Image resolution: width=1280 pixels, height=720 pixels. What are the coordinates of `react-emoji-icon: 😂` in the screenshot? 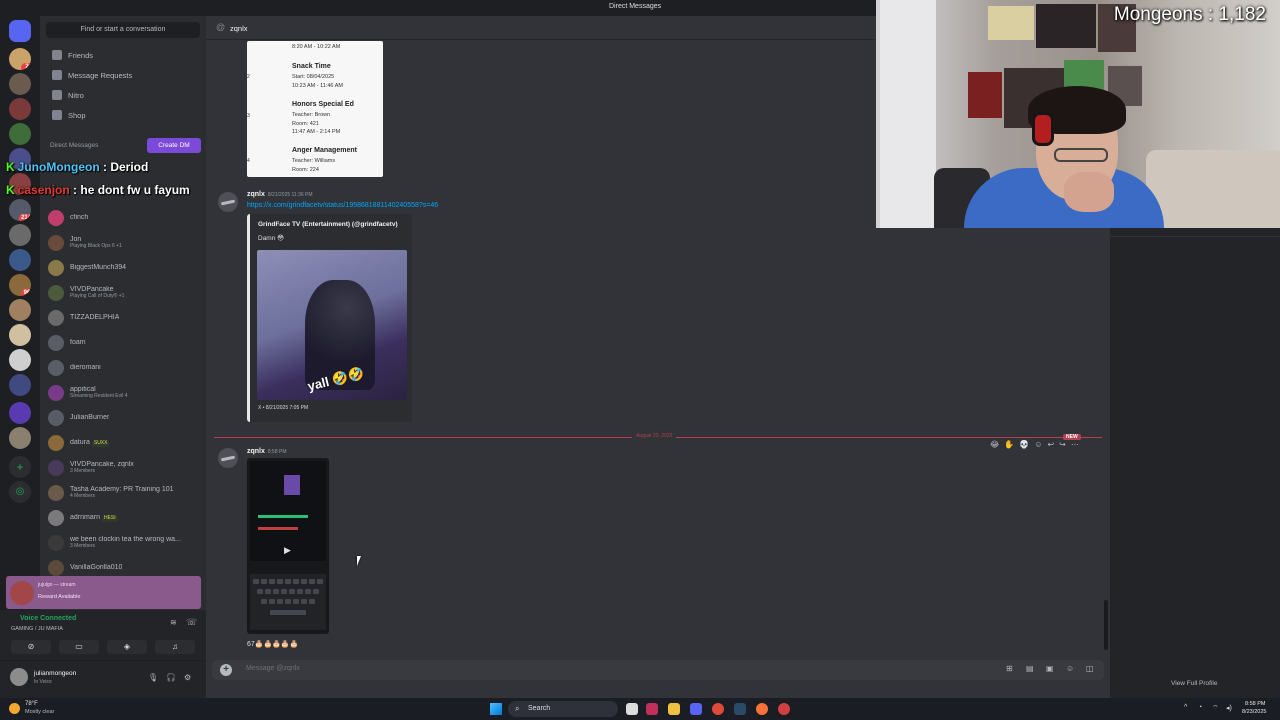 It's located at (994, 444).